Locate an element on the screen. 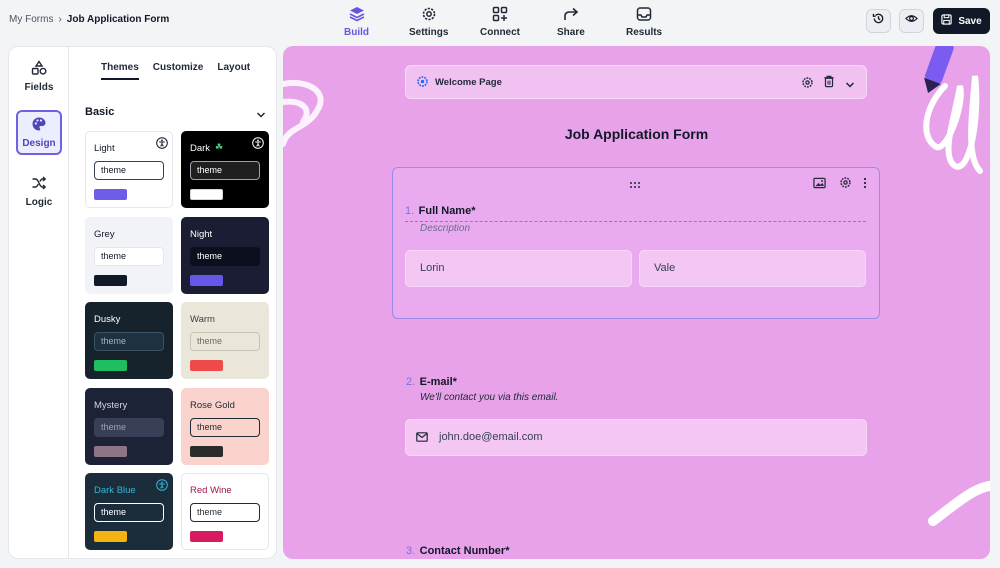 This screenshot has width=1000, height=568. theme-card: Warm theme is located at coordinates (225, 340).